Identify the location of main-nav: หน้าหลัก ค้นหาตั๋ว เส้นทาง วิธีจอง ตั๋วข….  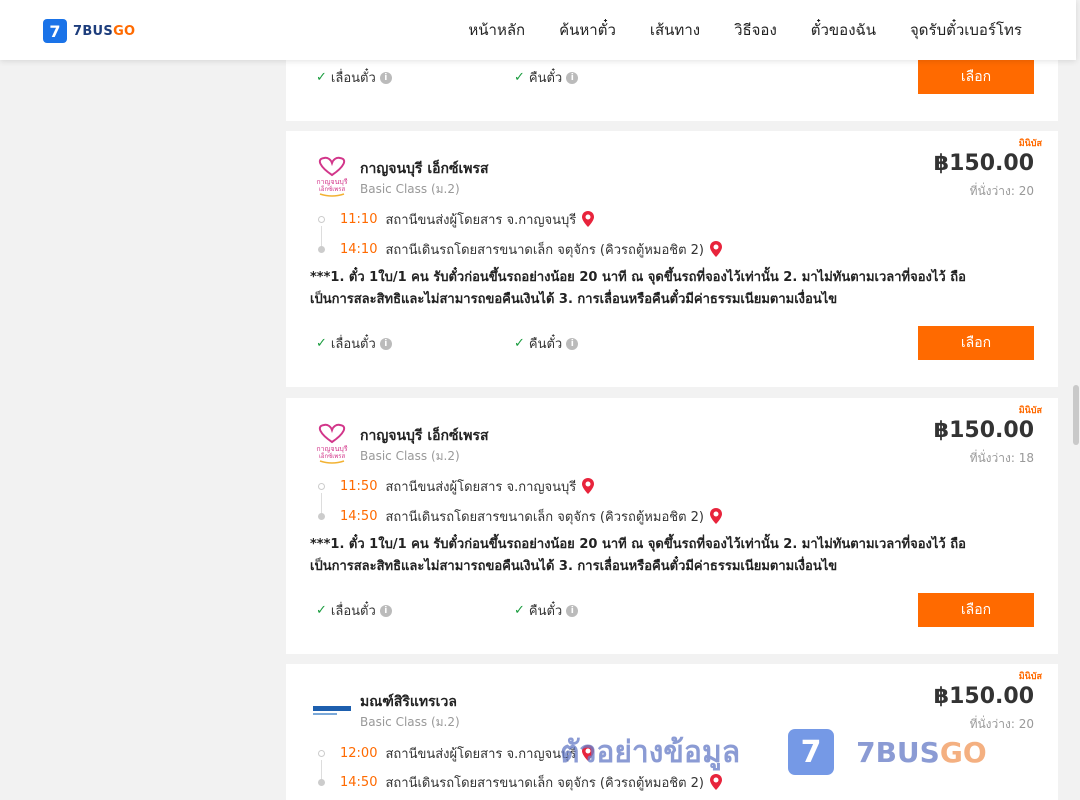
(728, 30).